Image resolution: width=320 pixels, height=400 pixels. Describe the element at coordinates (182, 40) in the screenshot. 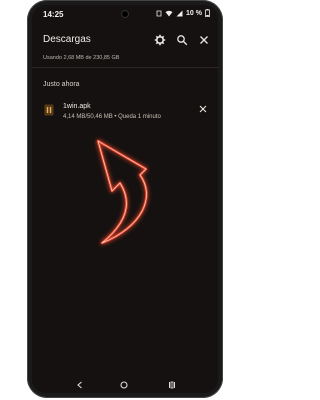

I see `search-icon` at that location.